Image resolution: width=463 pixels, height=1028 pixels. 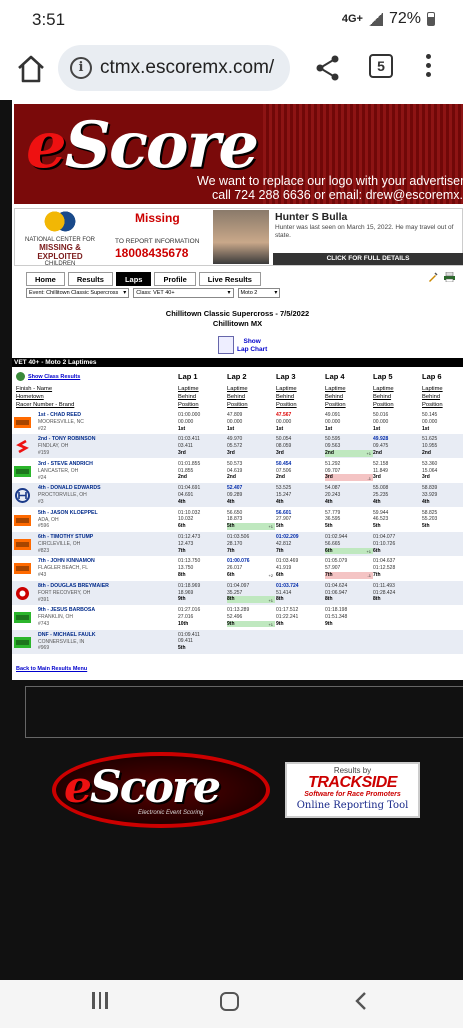 I want to click on lap-cell: 57.779 36.595 5th, so click(x=333, y=519).